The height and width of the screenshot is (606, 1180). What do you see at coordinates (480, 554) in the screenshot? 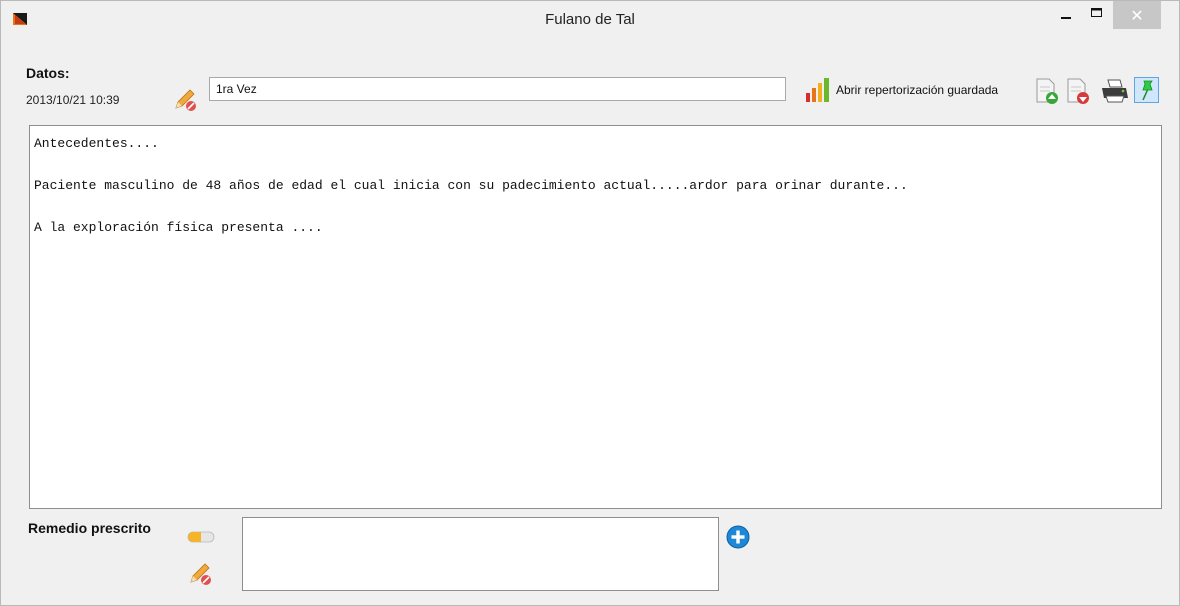
I see `prescribed-remedy-input` at bounding box center [480, 554].